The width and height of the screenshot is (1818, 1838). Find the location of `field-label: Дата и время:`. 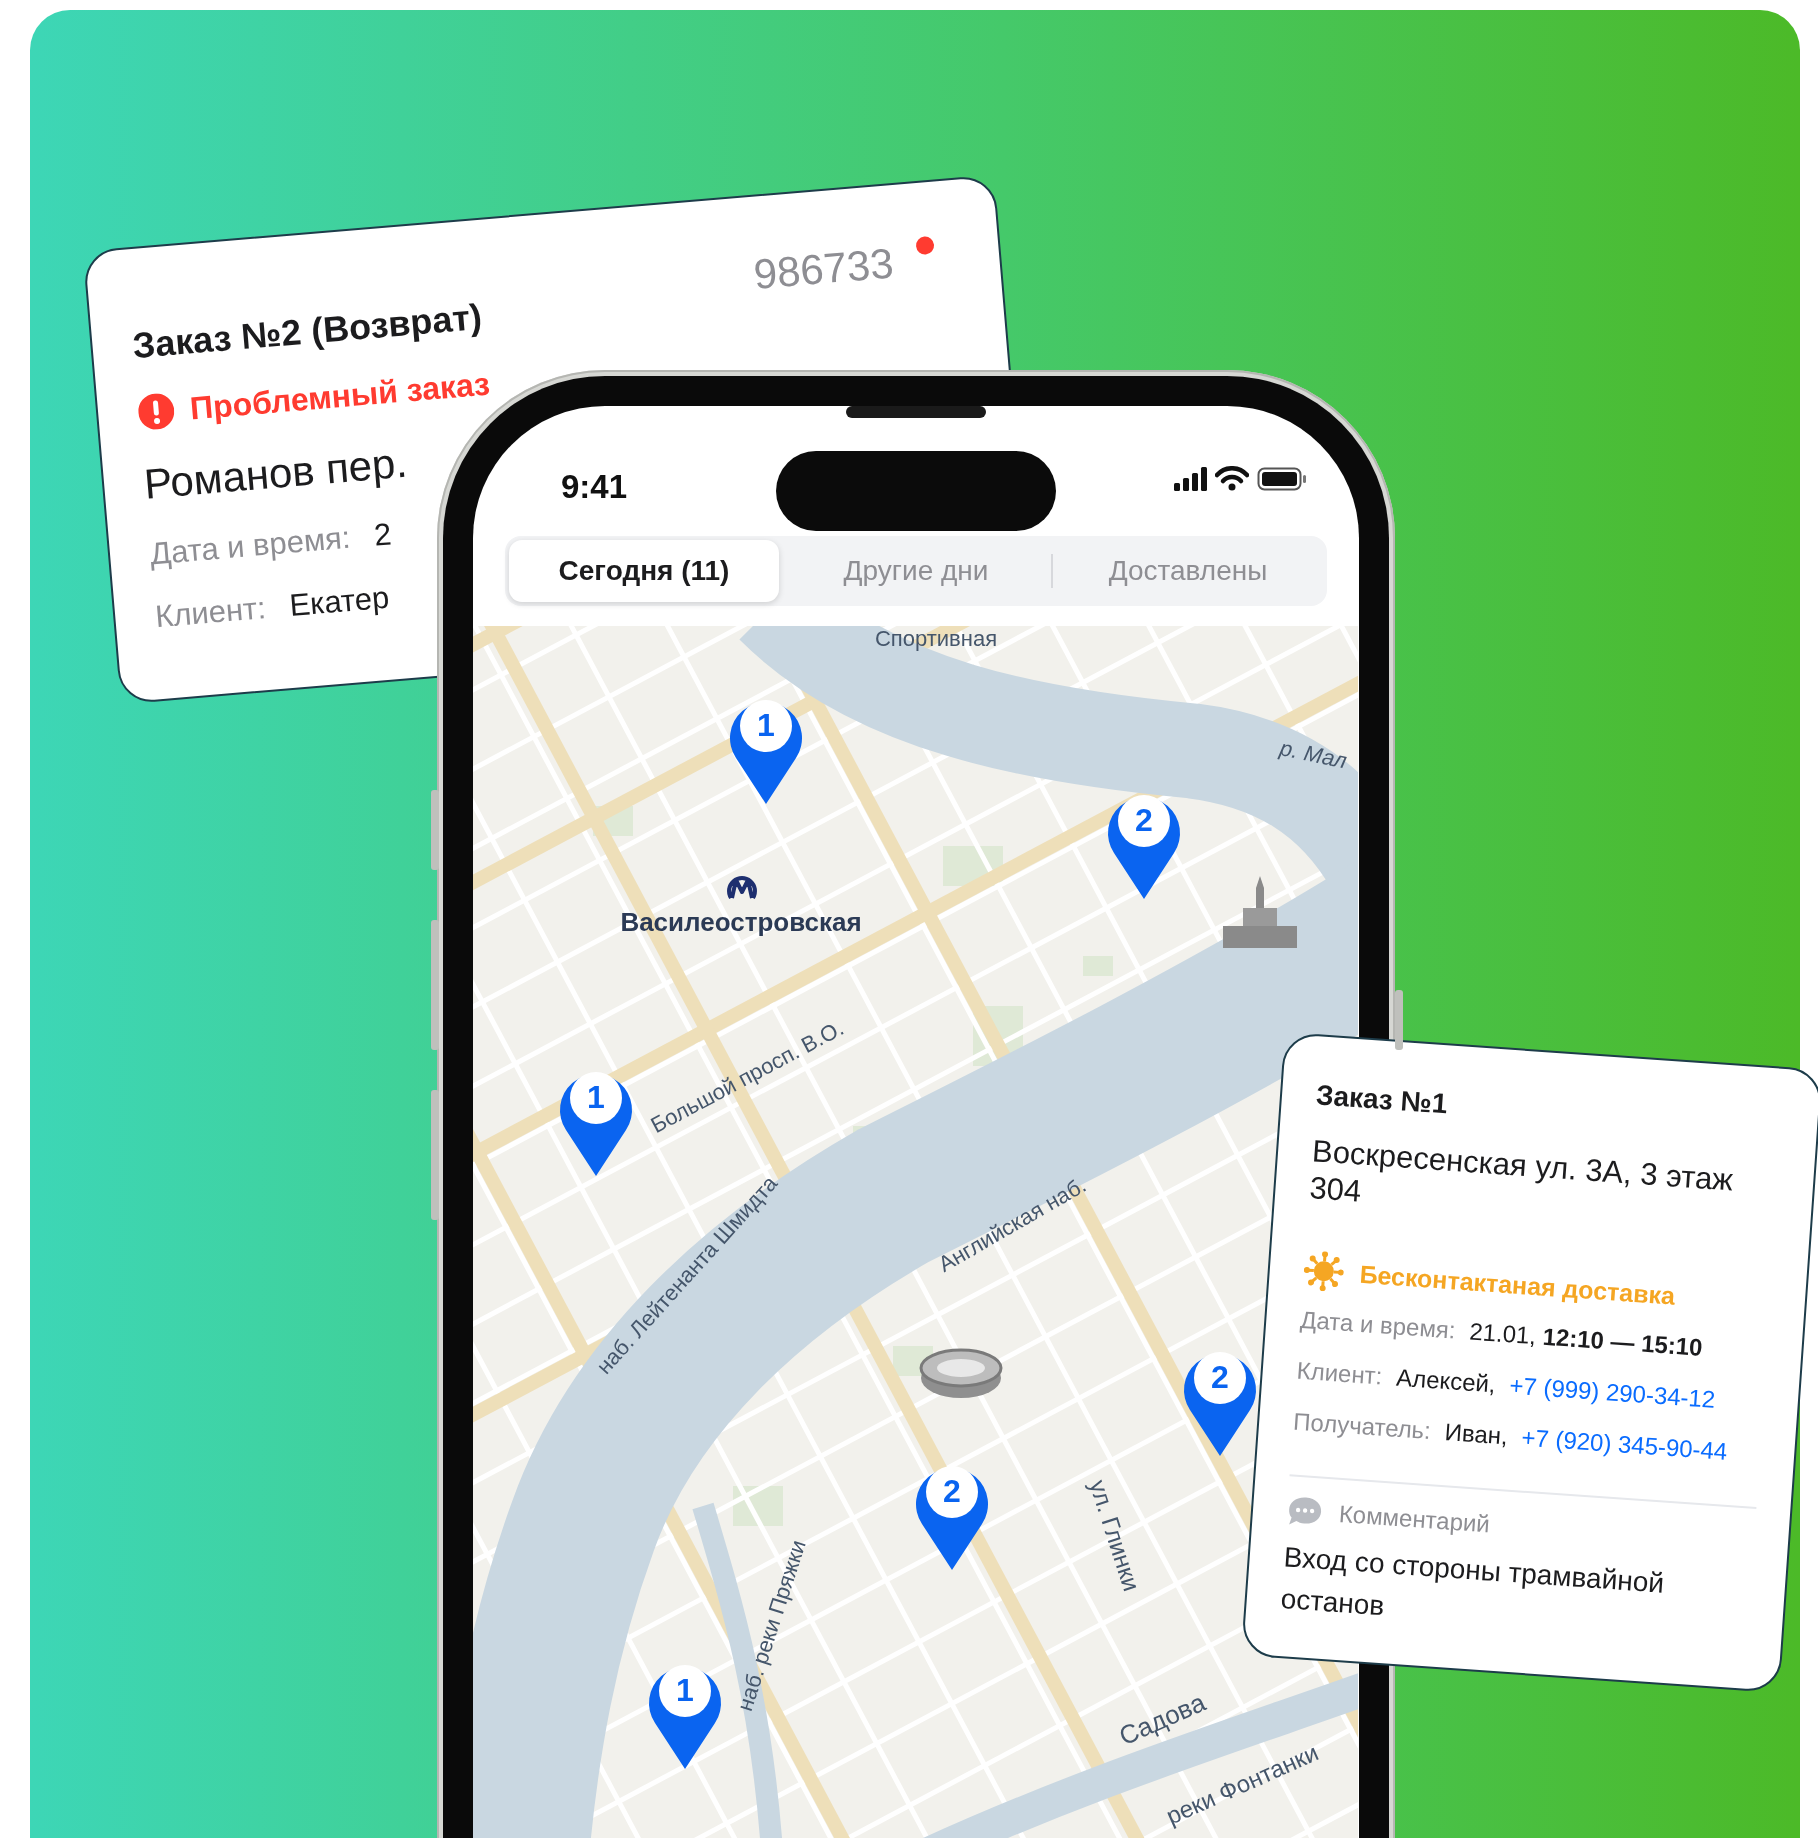

field-label: Дата и время: is located at coordinates (250, 546).